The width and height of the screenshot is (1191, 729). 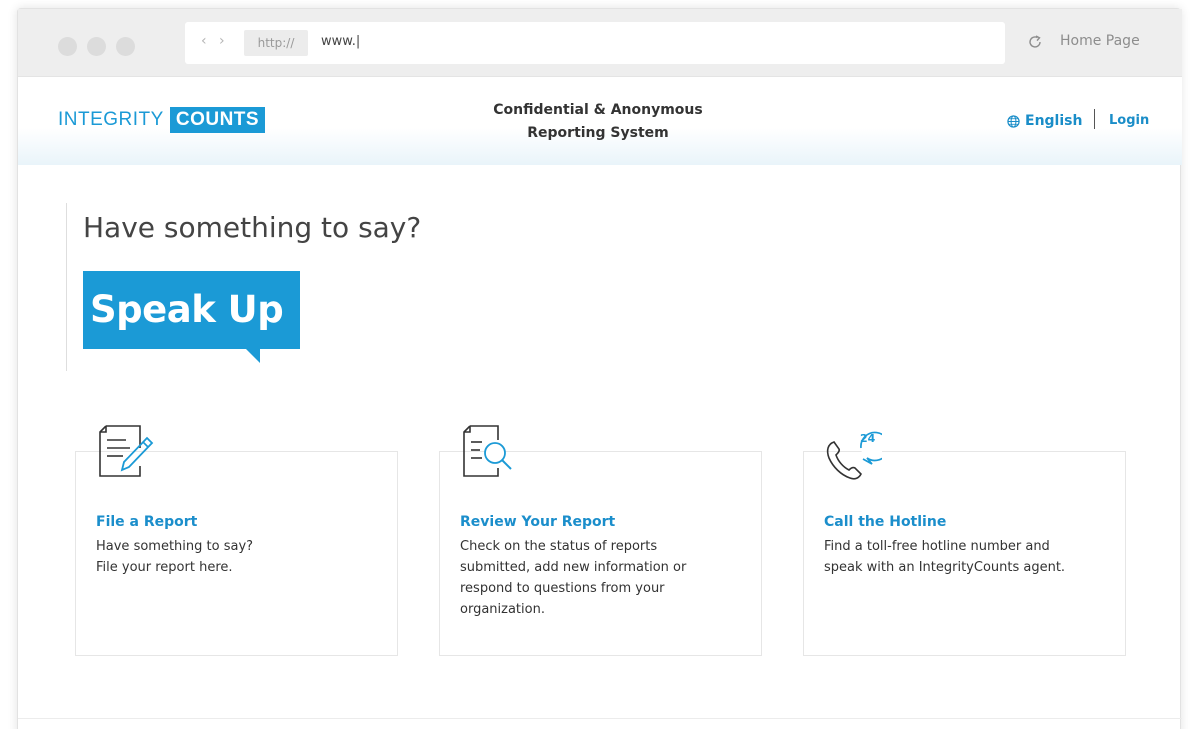 I want to click on page-footer-divider, so click(x=600, y=718).